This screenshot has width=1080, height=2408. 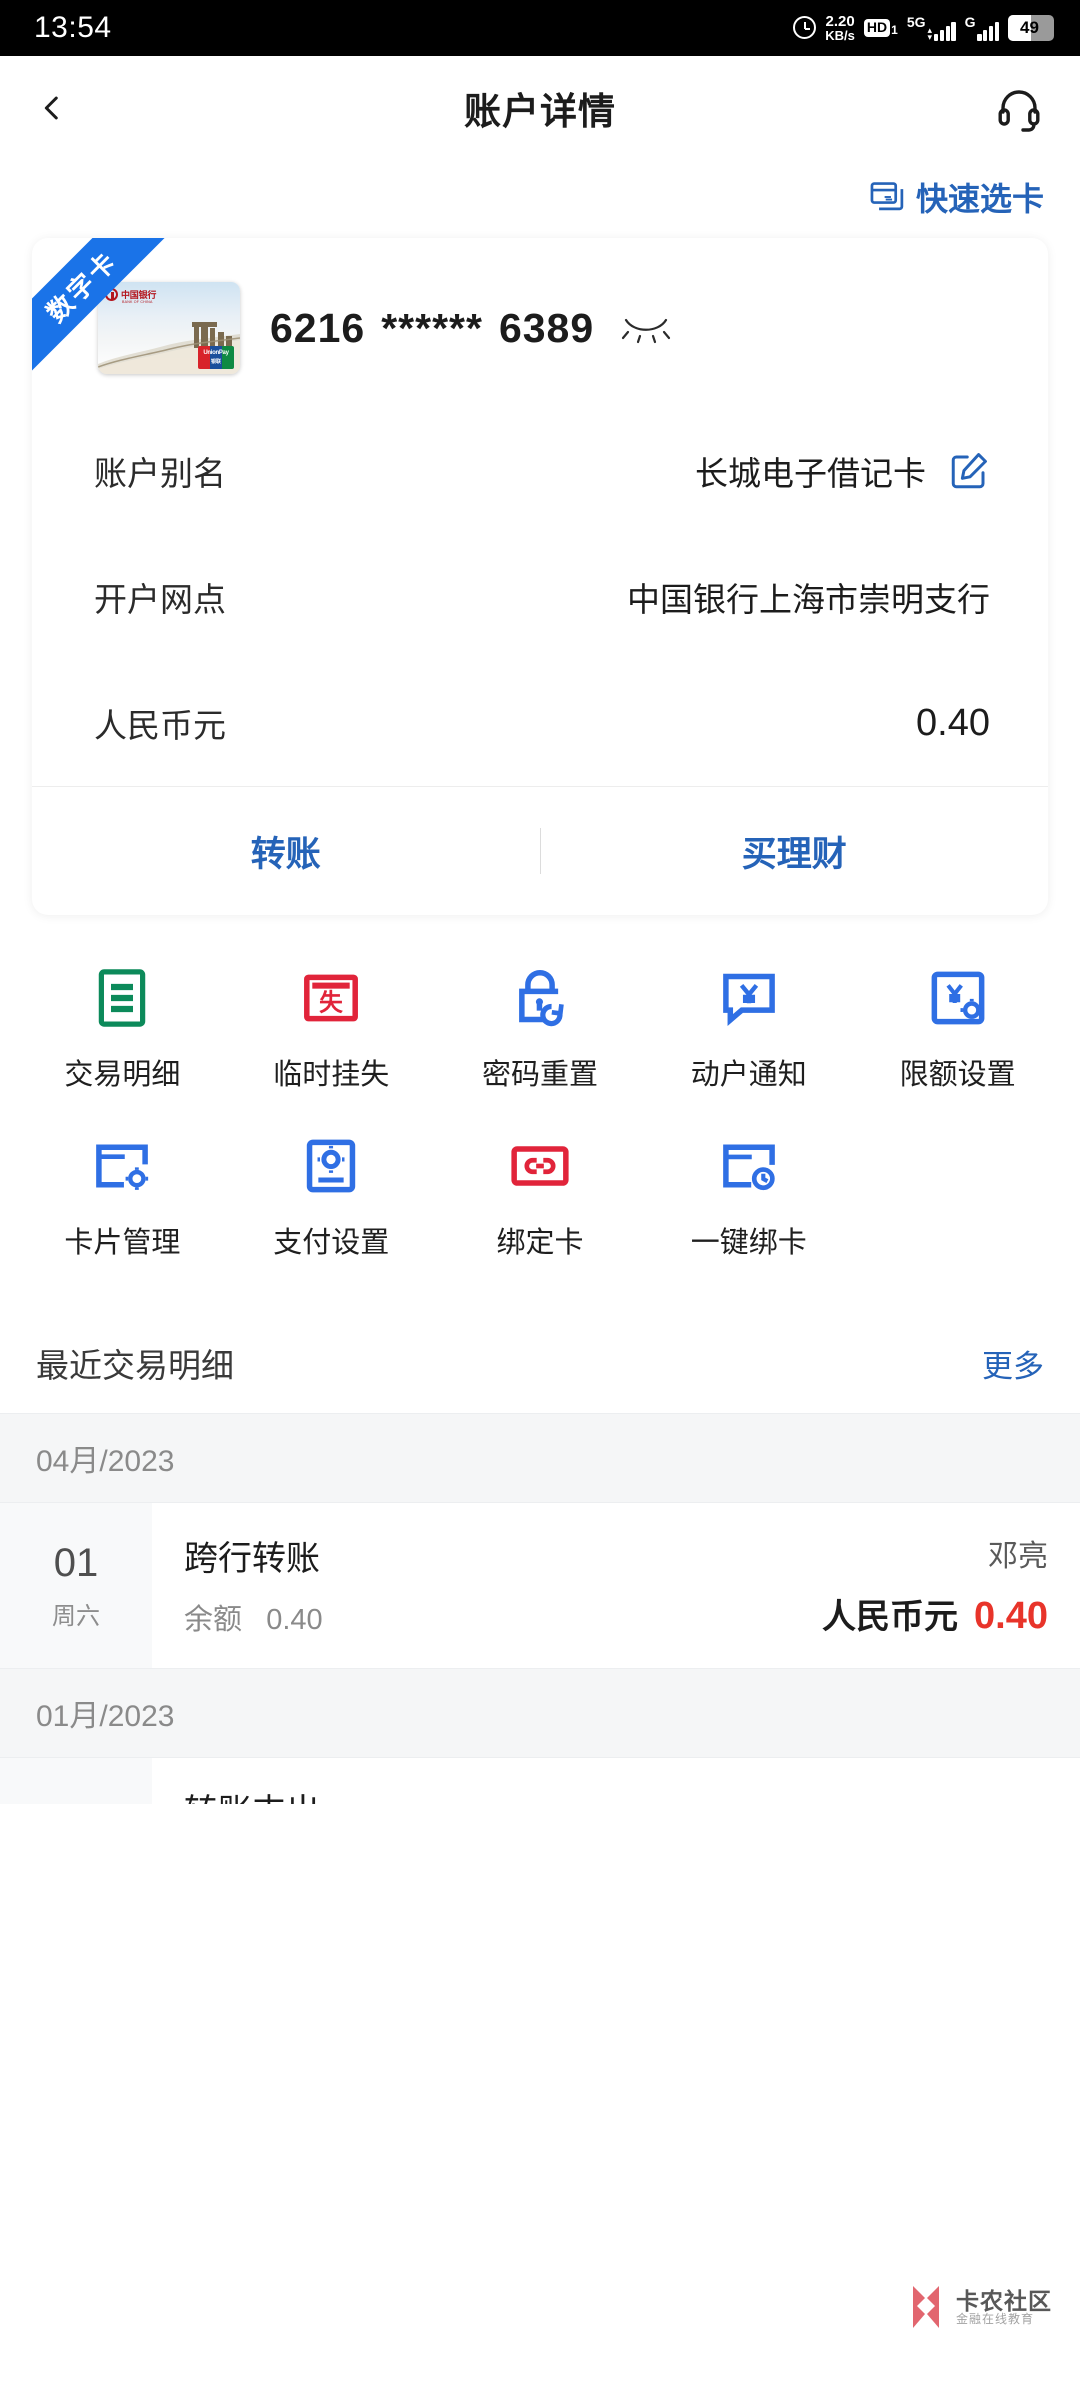 What do you see at coordinates (616, 1585) in the screenshot?
I see `transaction-body: 跨行转账 余额 0.40 邓亮 人民币元 0.40` at bounding box center [616, 1585].